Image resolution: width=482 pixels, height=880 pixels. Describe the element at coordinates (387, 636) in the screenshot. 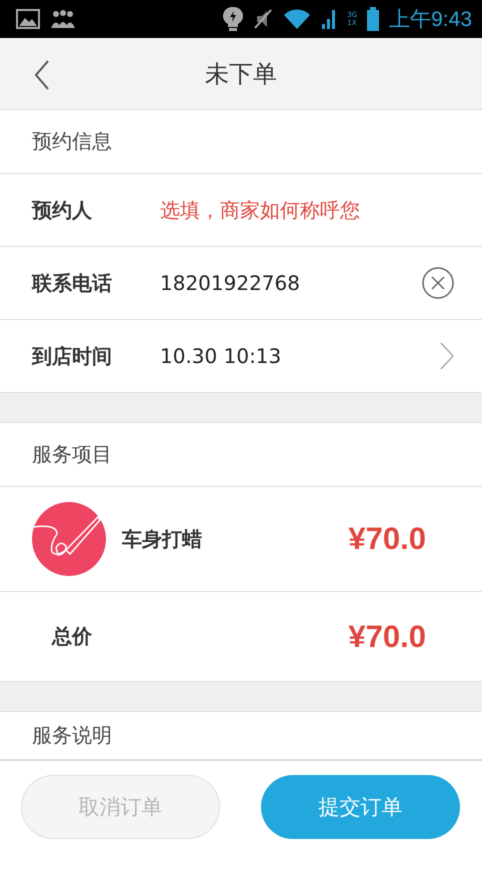

I see `total-price: ¥70.0` at that location.